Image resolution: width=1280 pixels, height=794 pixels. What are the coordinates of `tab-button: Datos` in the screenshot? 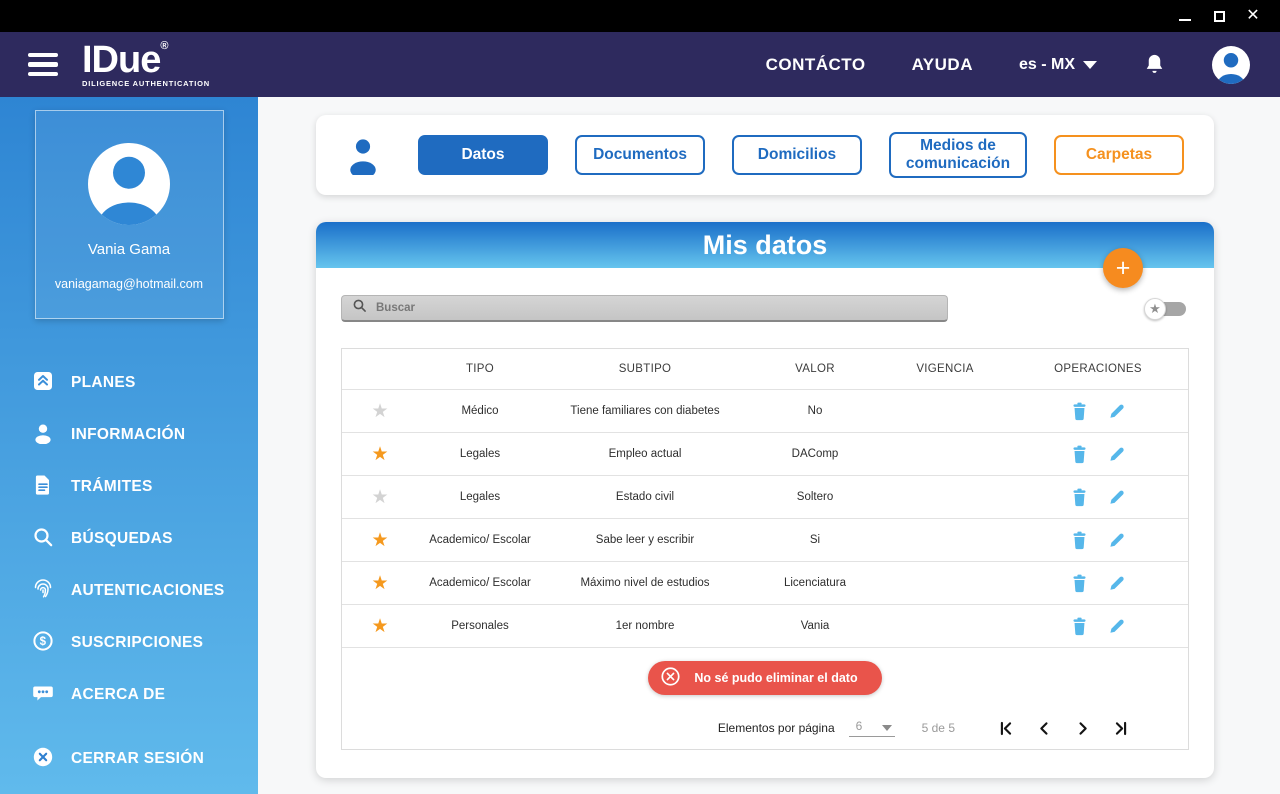 It's located at (483, 155).